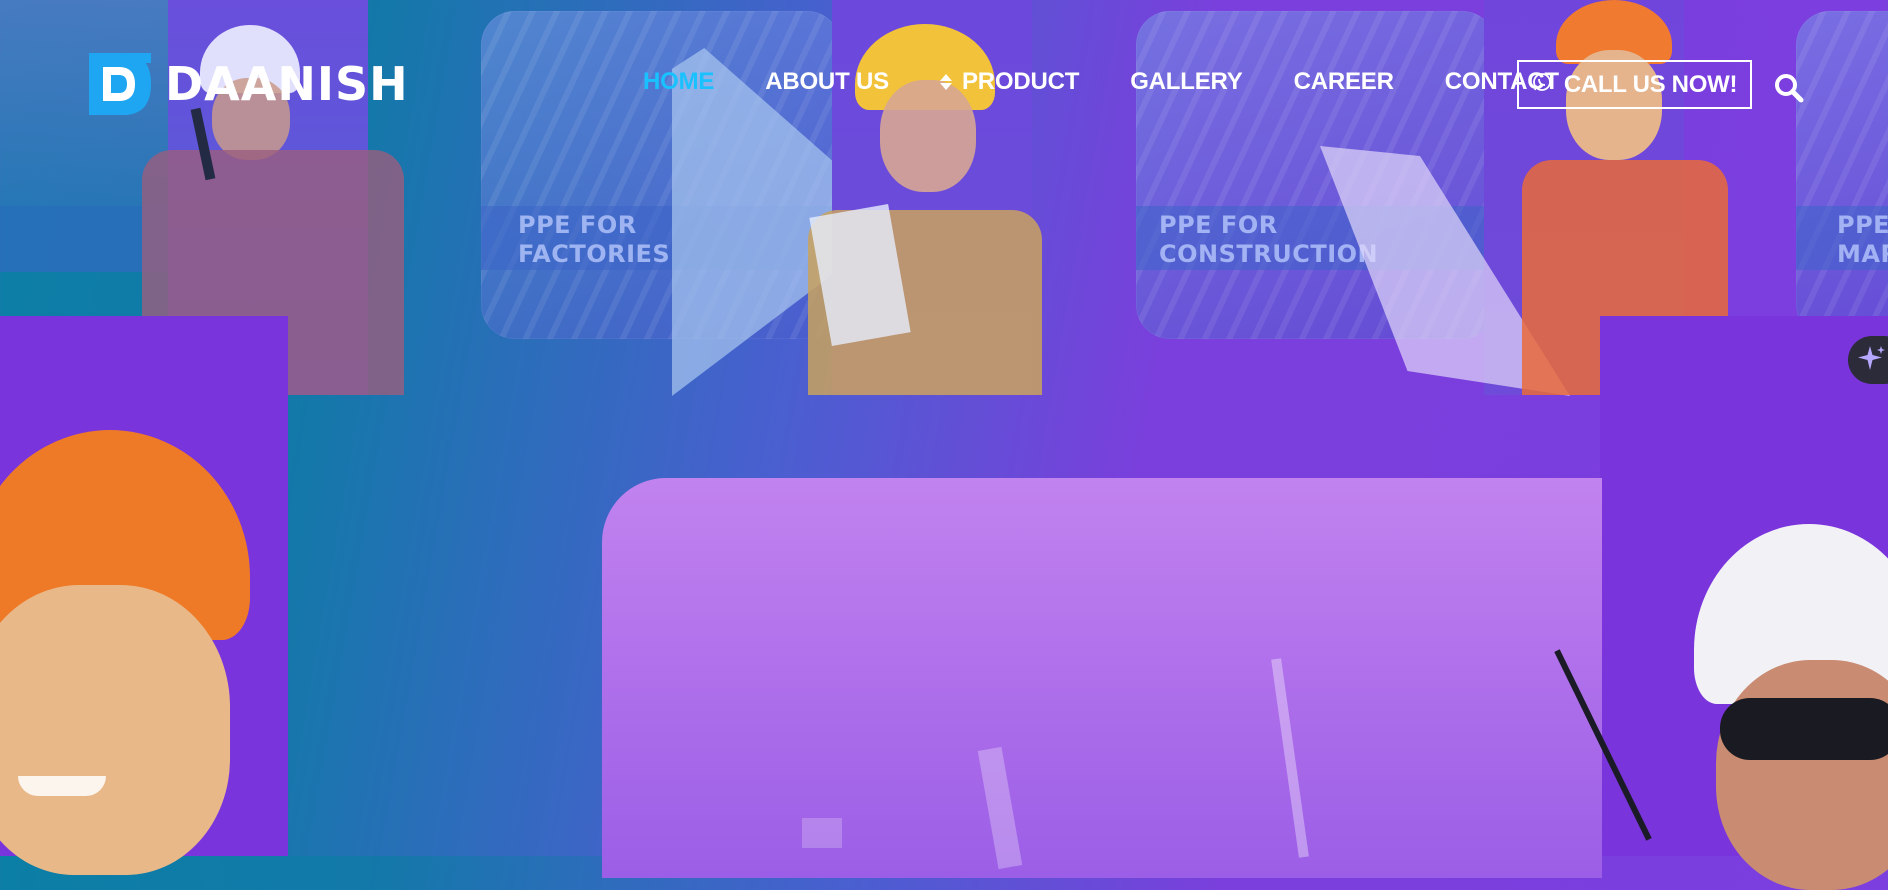 This screenshot has height=890, width=1888. What do you see at coordinates (594, 254) in the screenshot?
I see `tile-factories-line2: FACTORIES` at bounding box center [594, 254].